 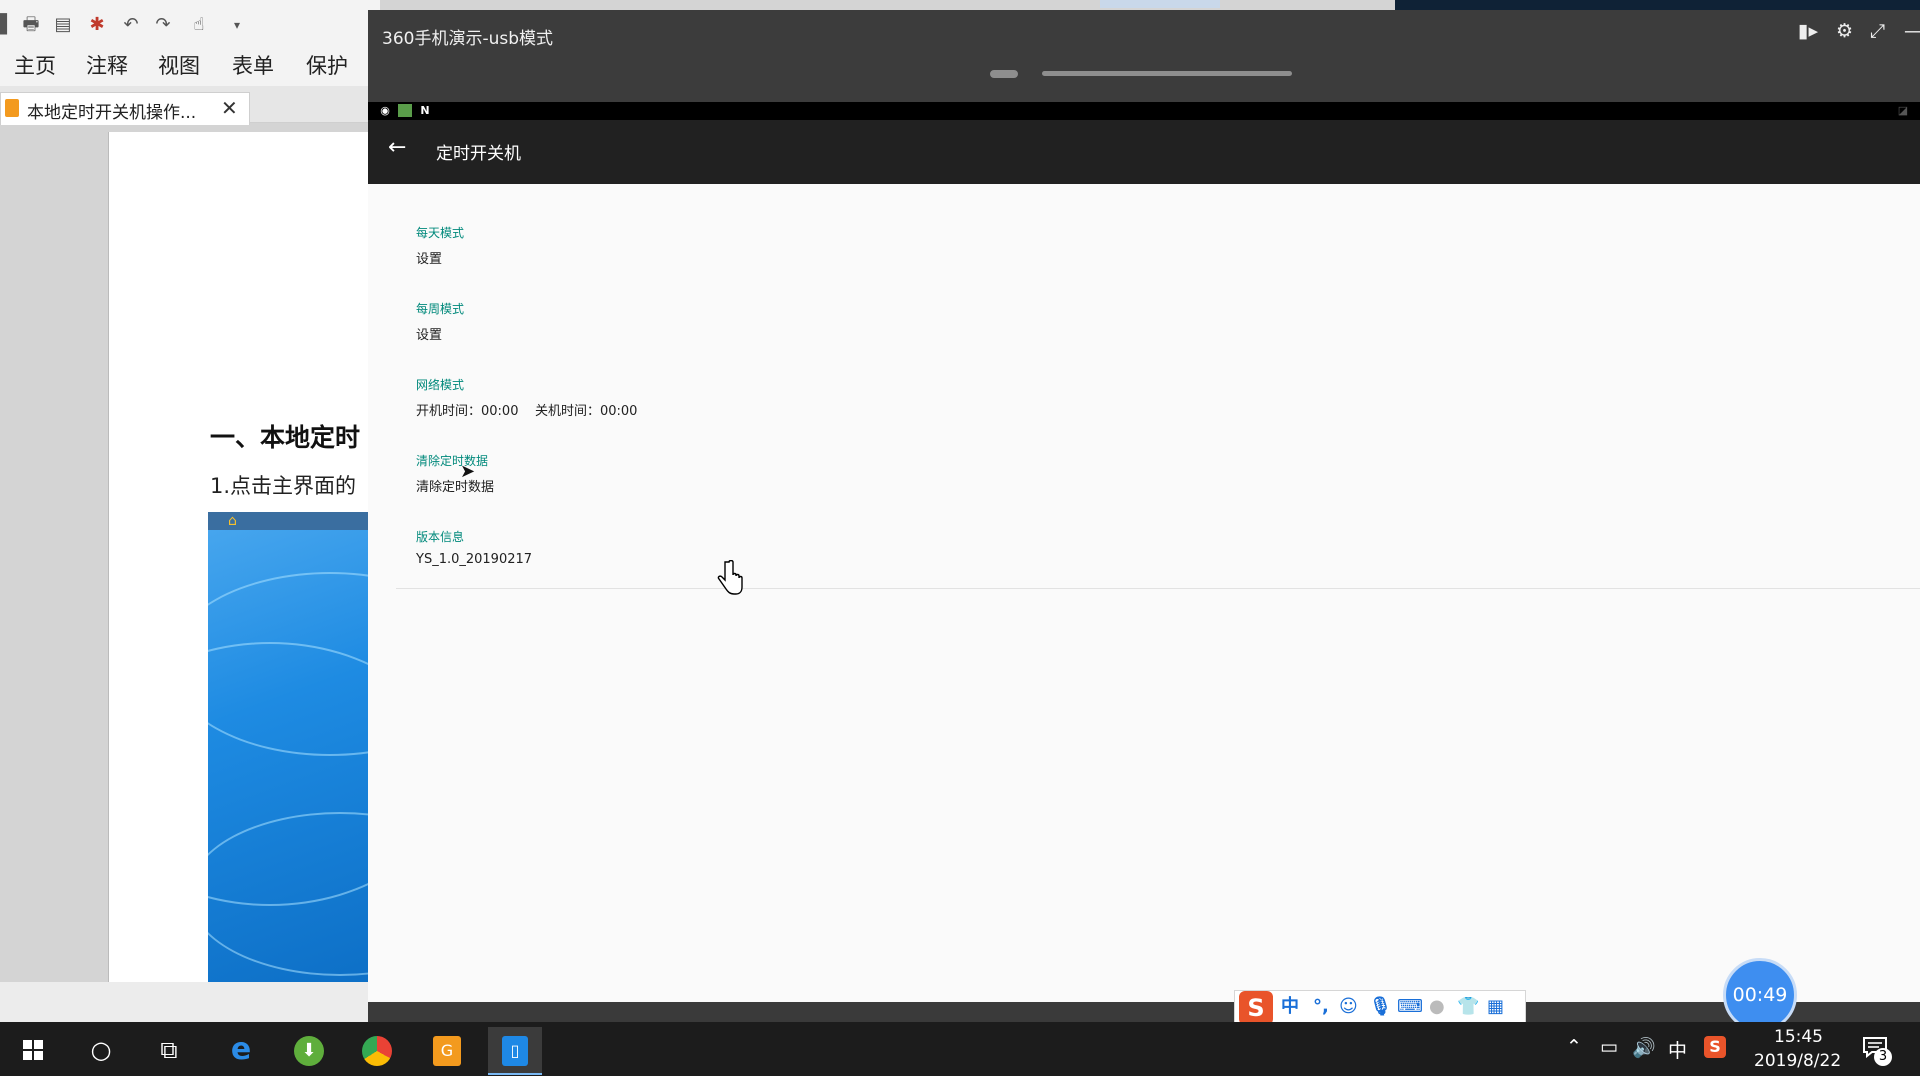 What do you see at coordinates (468, 471) in the screenshot?
I see `mouse-pointer-icon: ➤` at bounding box center [468, 471].